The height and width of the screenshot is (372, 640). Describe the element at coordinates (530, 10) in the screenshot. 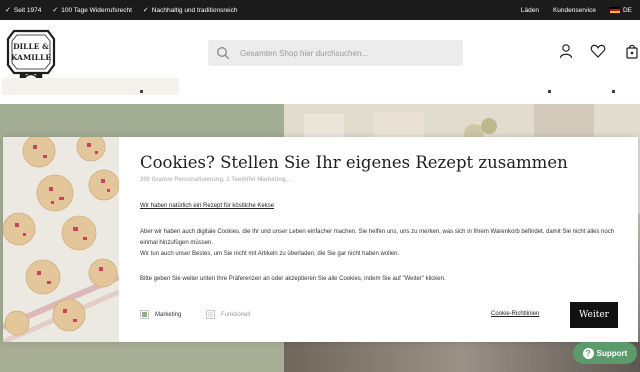

I see `stores-link: Läden` at that location.